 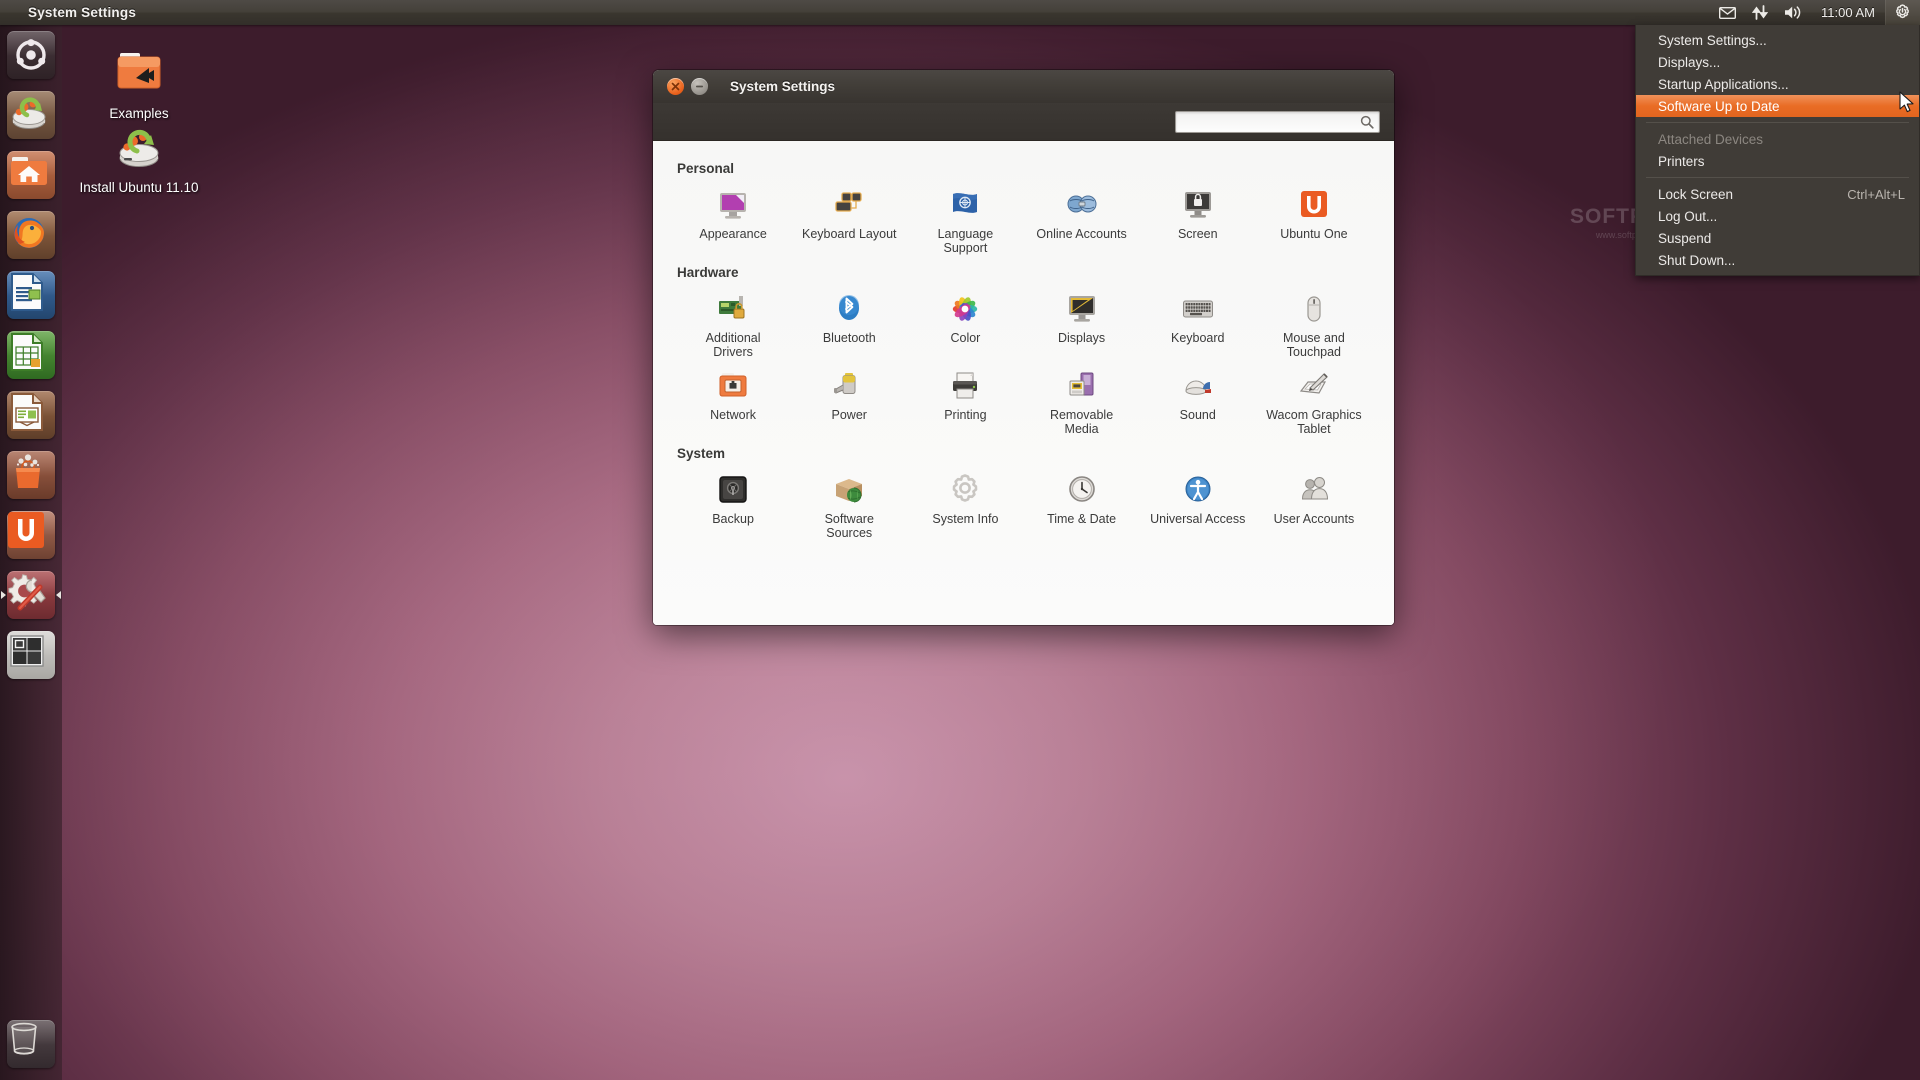 What do you see at coordinates (1270, 121) in the screenshot?
I see `search-input` at bounding box center [1270, 121].